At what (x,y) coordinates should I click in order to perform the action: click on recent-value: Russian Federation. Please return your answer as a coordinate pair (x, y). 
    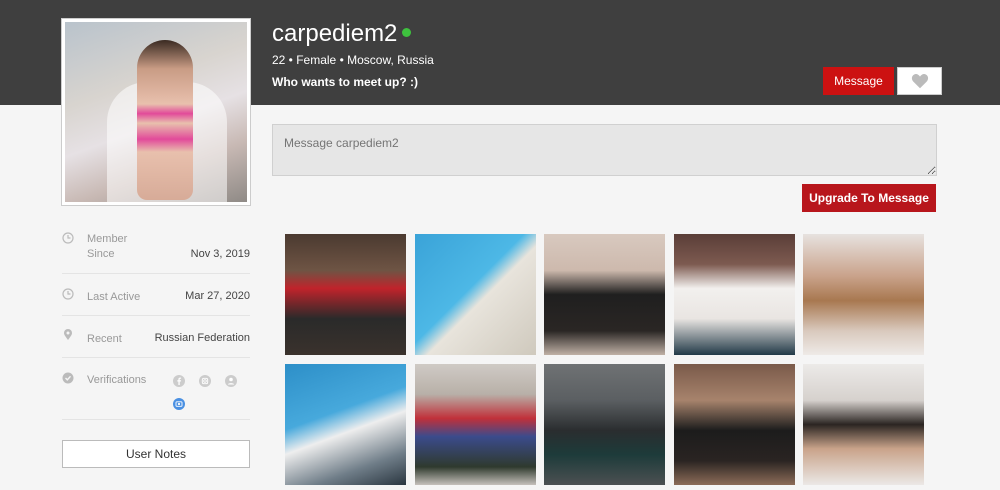
    Looking at the image, I should click on (202, 338).